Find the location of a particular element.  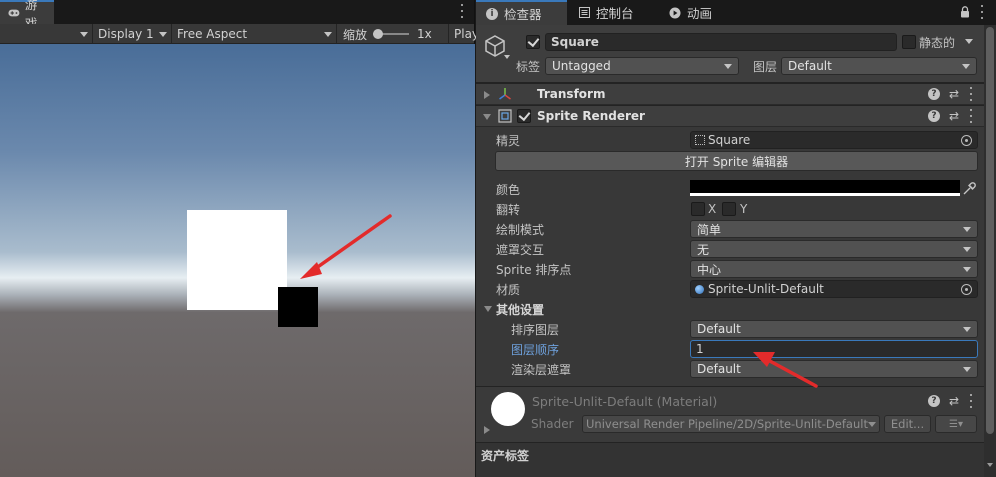

sprite-renderer-icon is located at coordinates (505, 116).